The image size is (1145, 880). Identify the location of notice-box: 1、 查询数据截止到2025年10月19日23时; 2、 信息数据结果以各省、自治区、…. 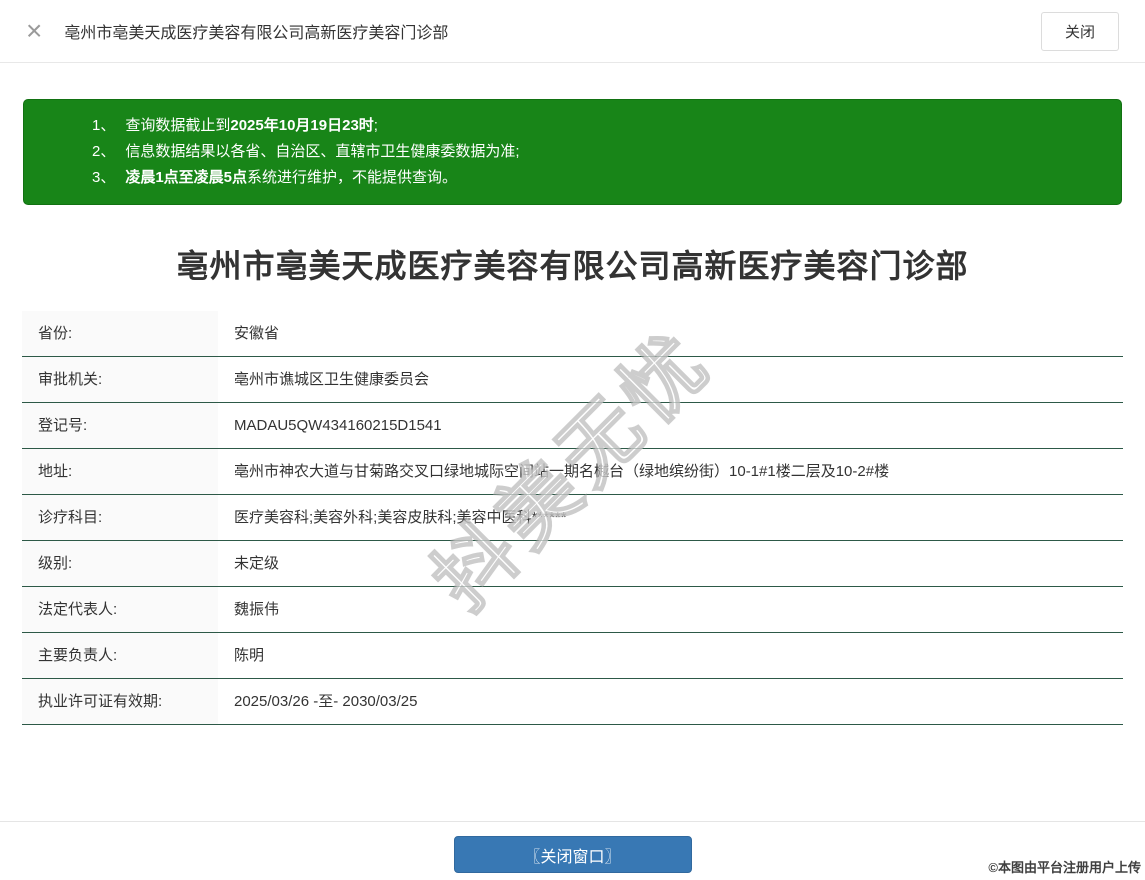
(572, 152).